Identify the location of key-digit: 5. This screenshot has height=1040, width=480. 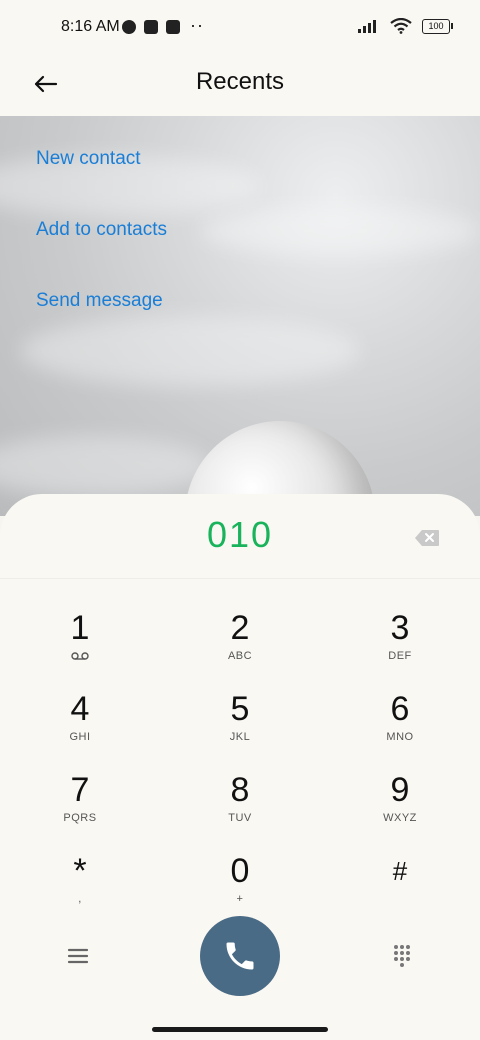
(240, 709).